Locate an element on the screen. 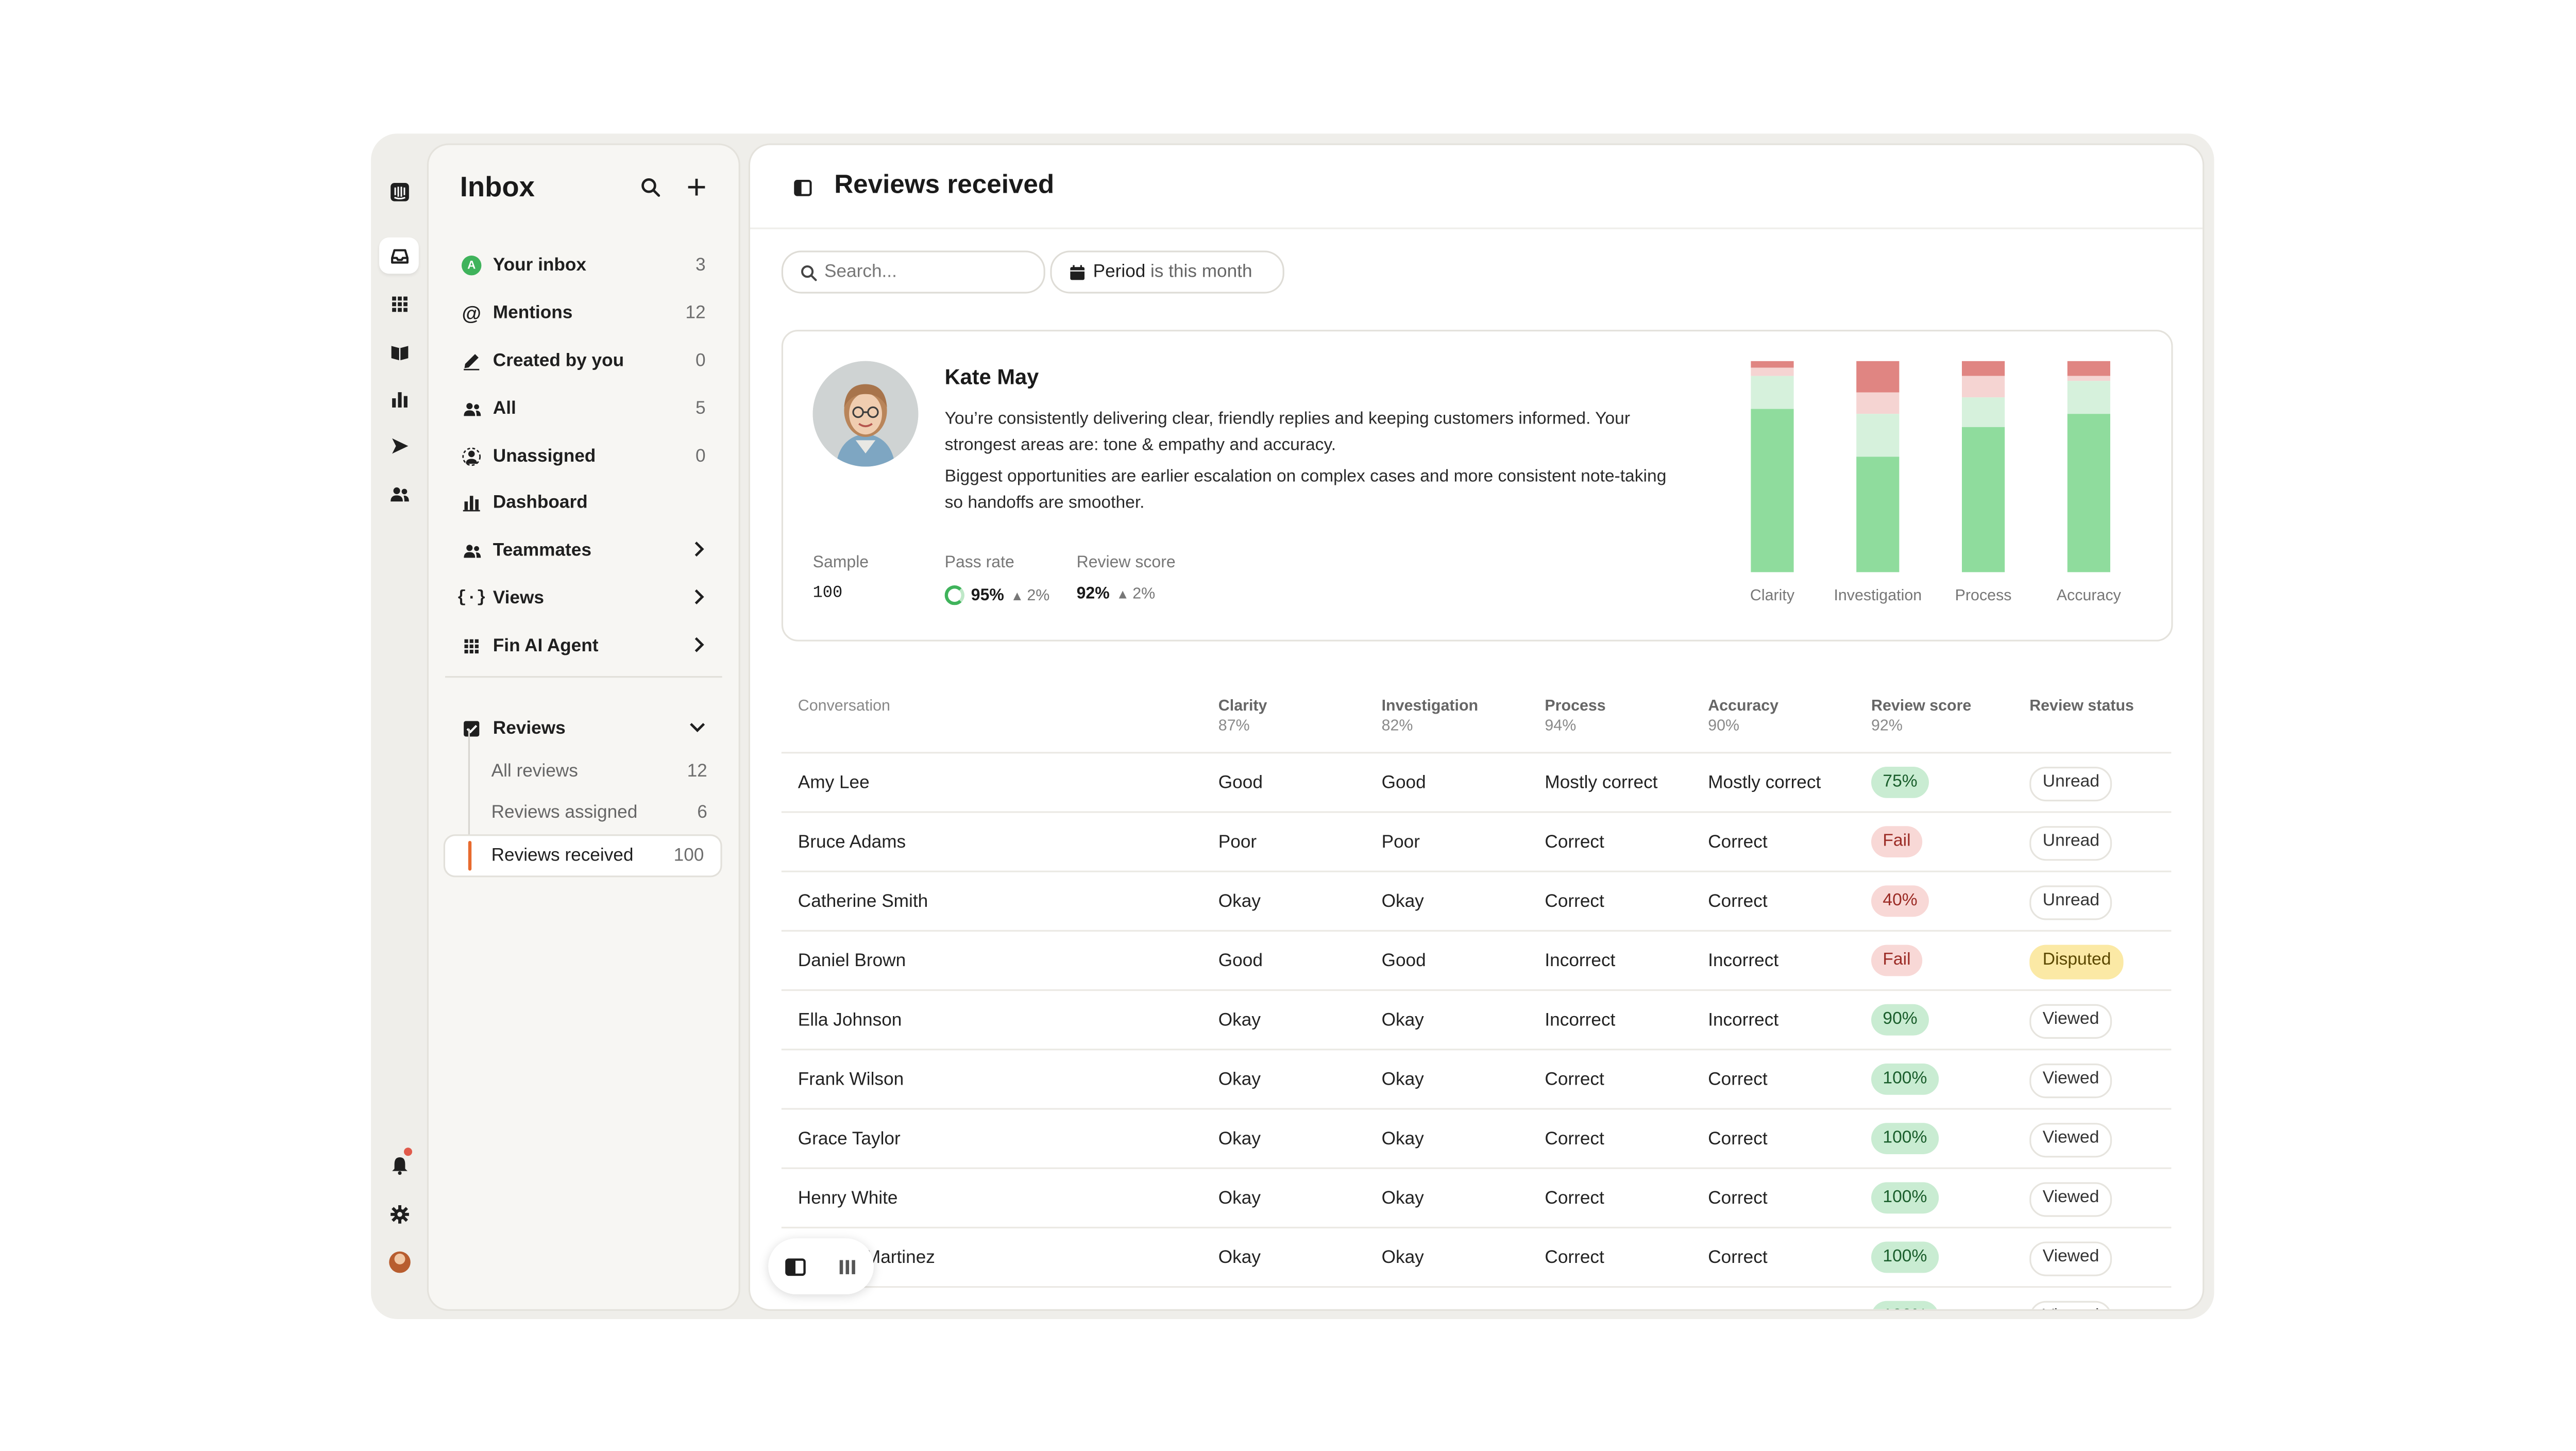 This screenshot has height=1451, width=2576. cell-clarity: Poor is located at coordinates (1237, 1308).